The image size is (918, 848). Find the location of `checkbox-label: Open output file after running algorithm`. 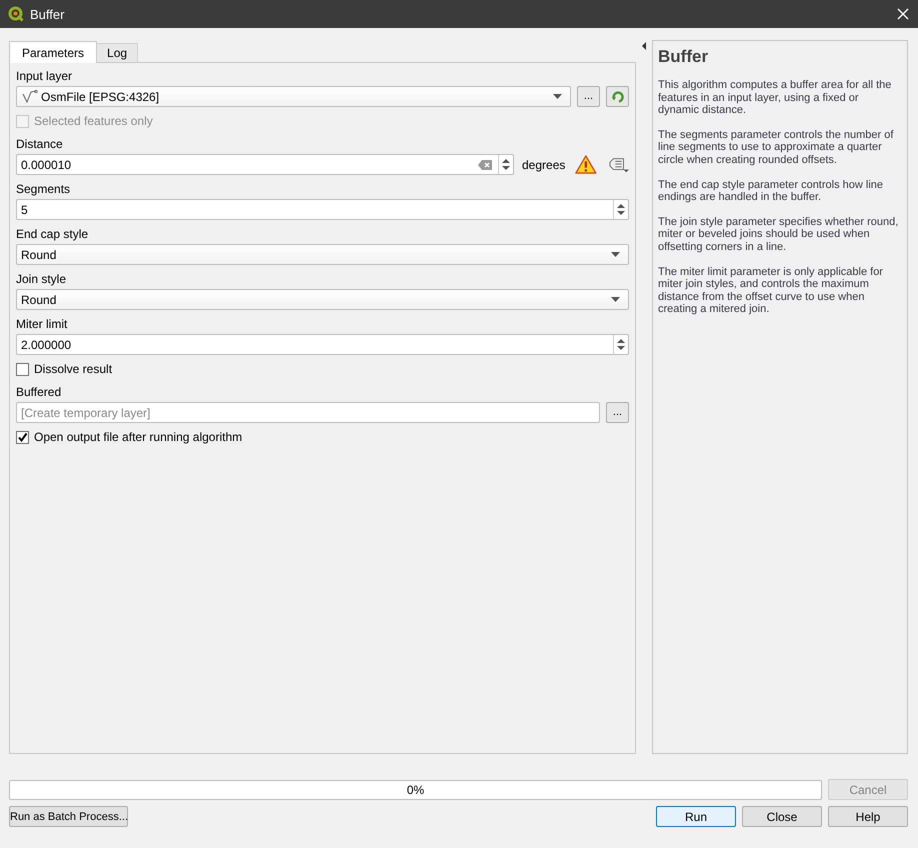

checkbox-label: Open output file after running algorithm is located at coordinates (138, 437).